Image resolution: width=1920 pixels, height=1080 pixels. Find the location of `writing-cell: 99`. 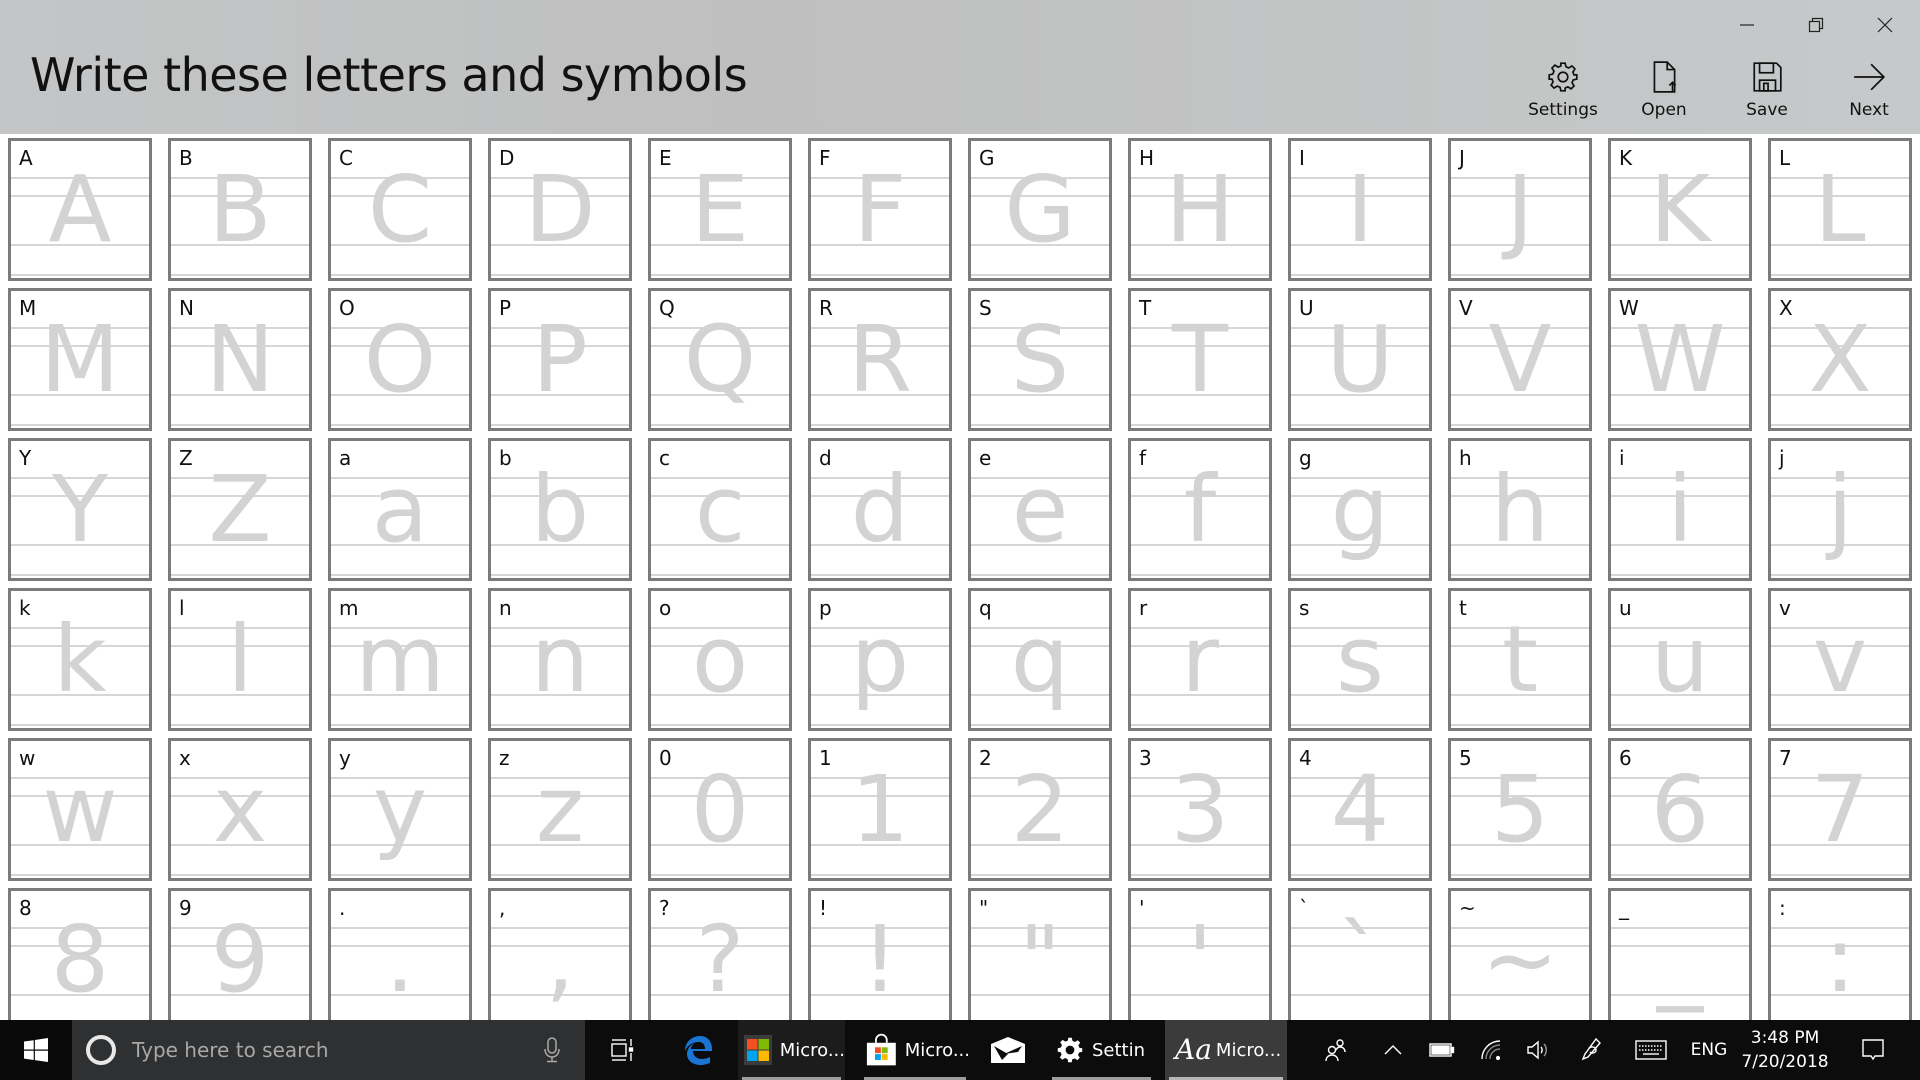

writing-cell: 99 is located at coordinates (240, 954).